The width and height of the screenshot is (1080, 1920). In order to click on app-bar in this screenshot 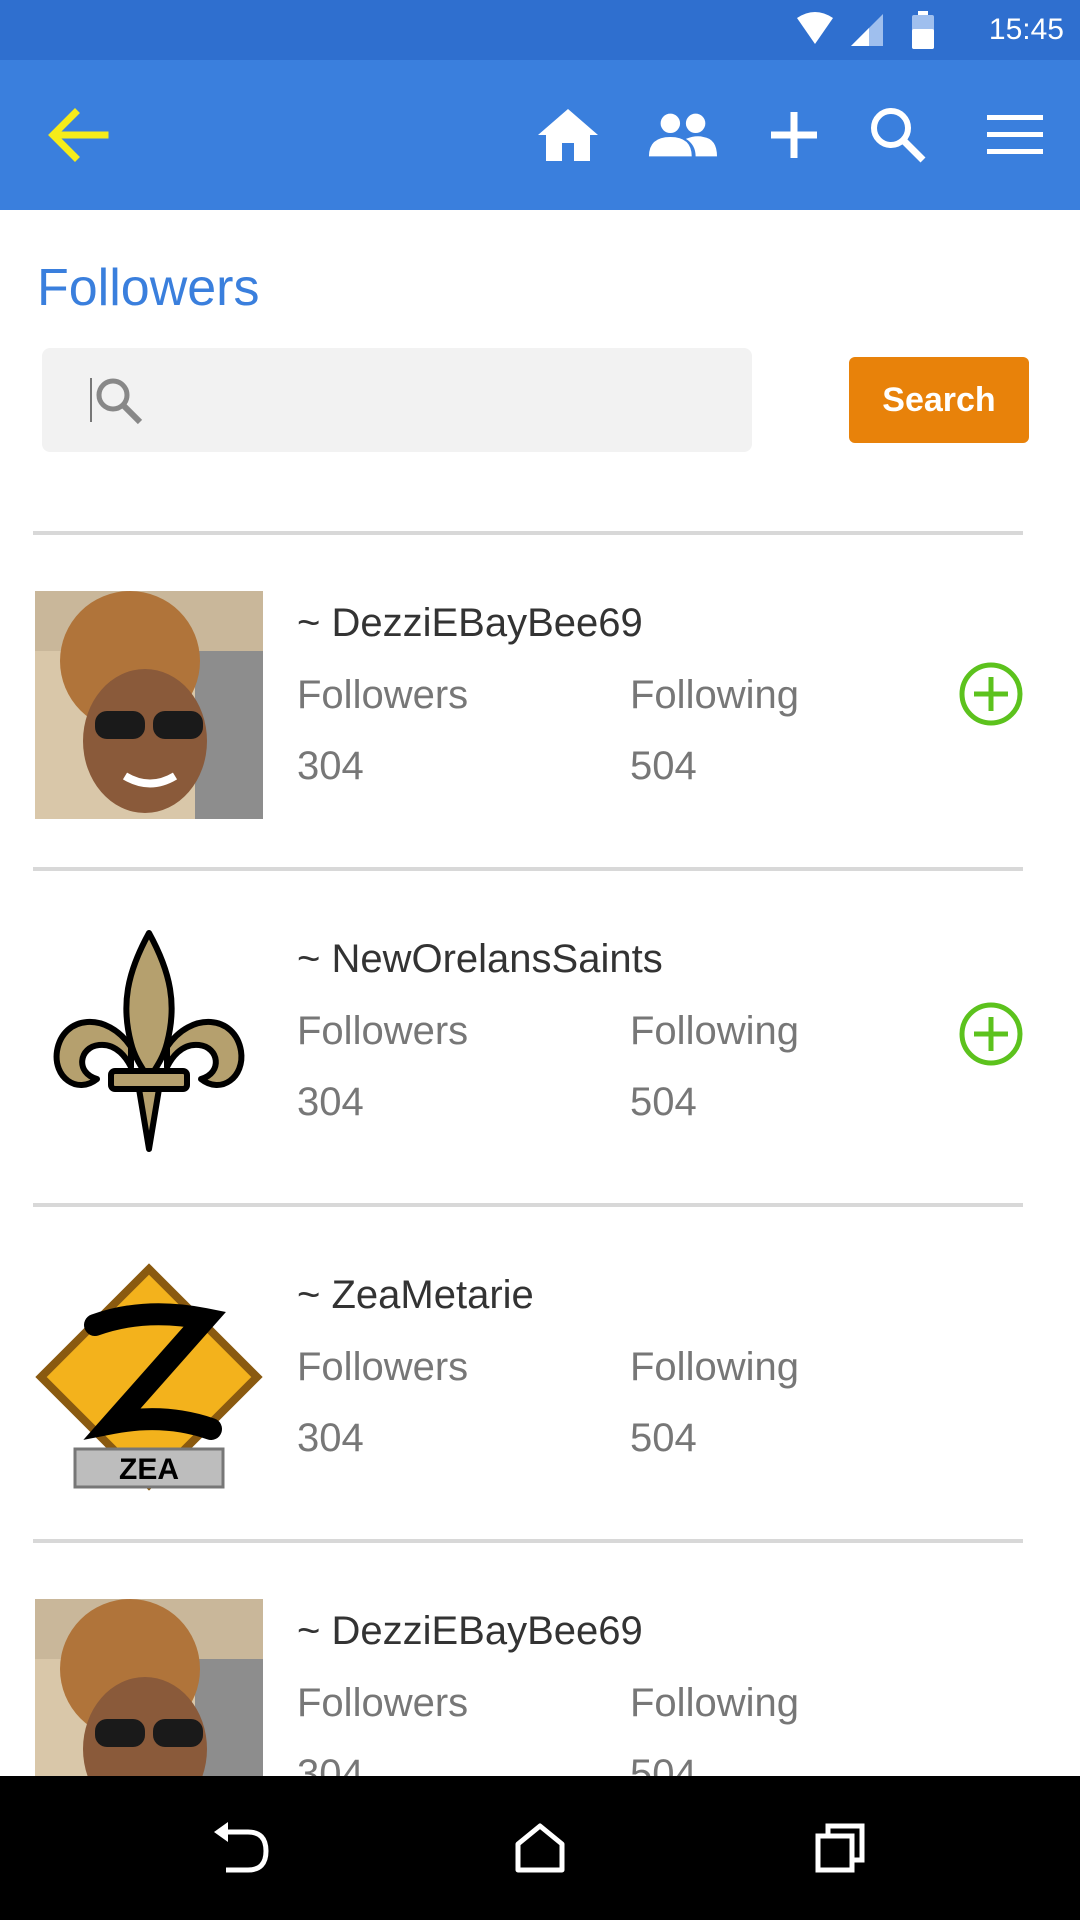, I will do `click(540, 135)`.